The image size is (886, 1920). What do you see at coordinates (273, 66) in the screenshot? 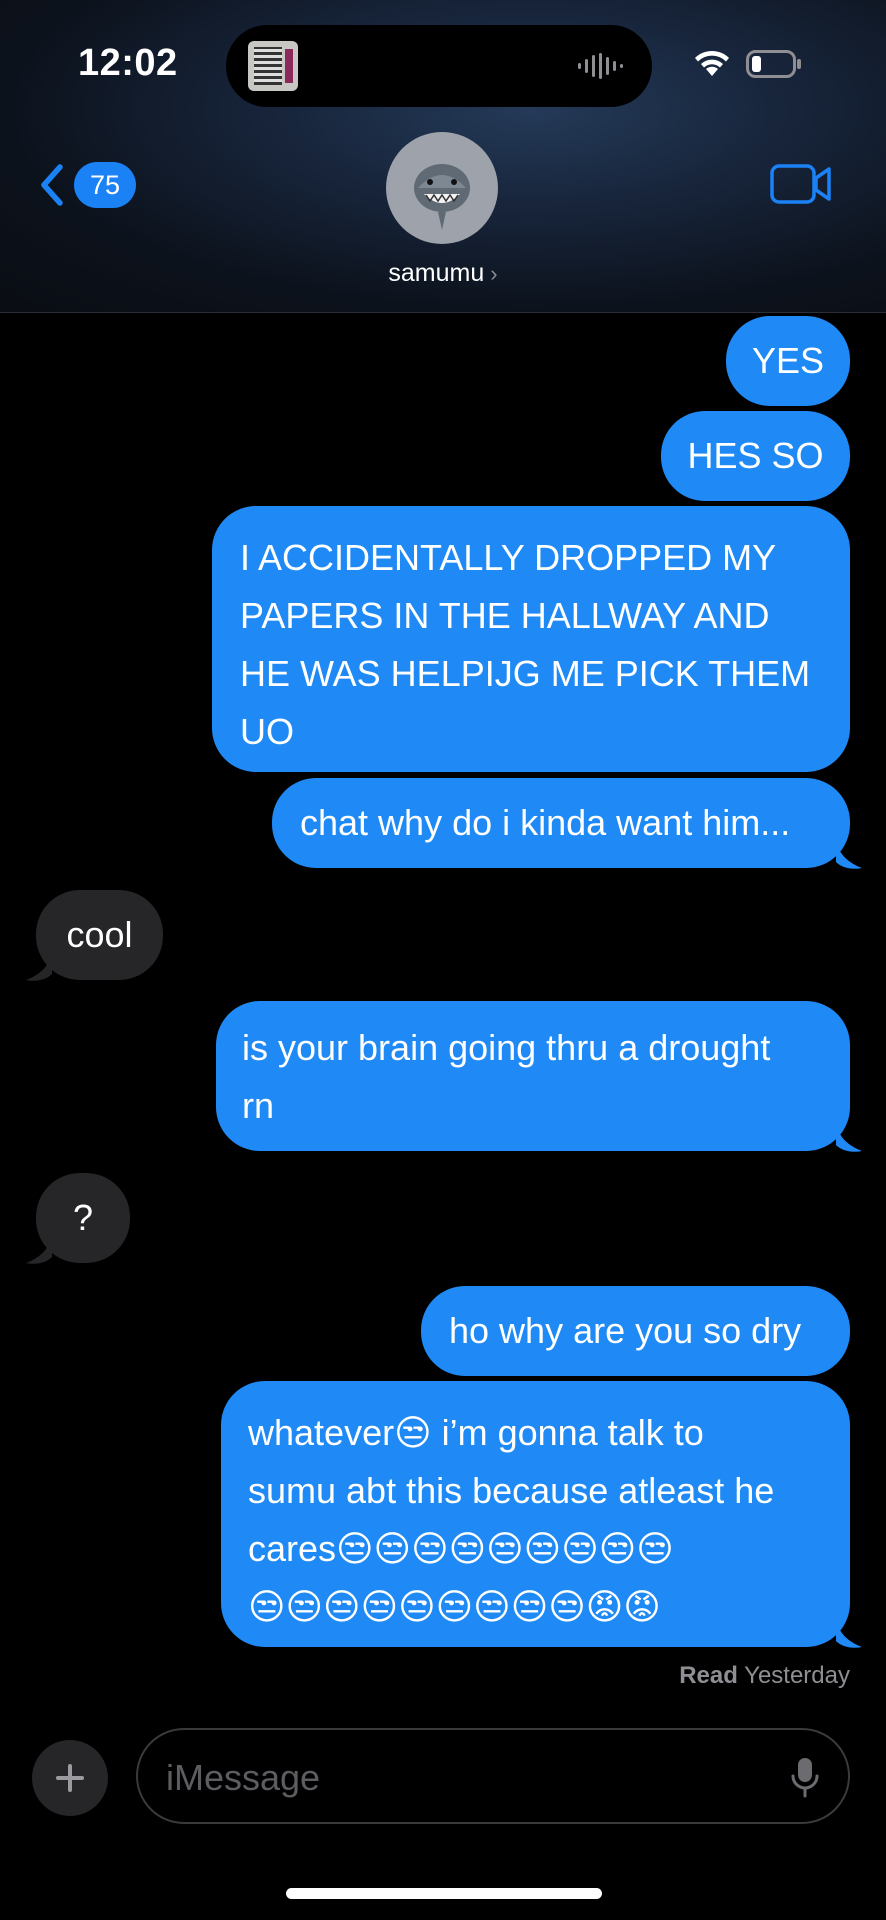
I see `now-playing-artwork` at bounding box center [273, 66].